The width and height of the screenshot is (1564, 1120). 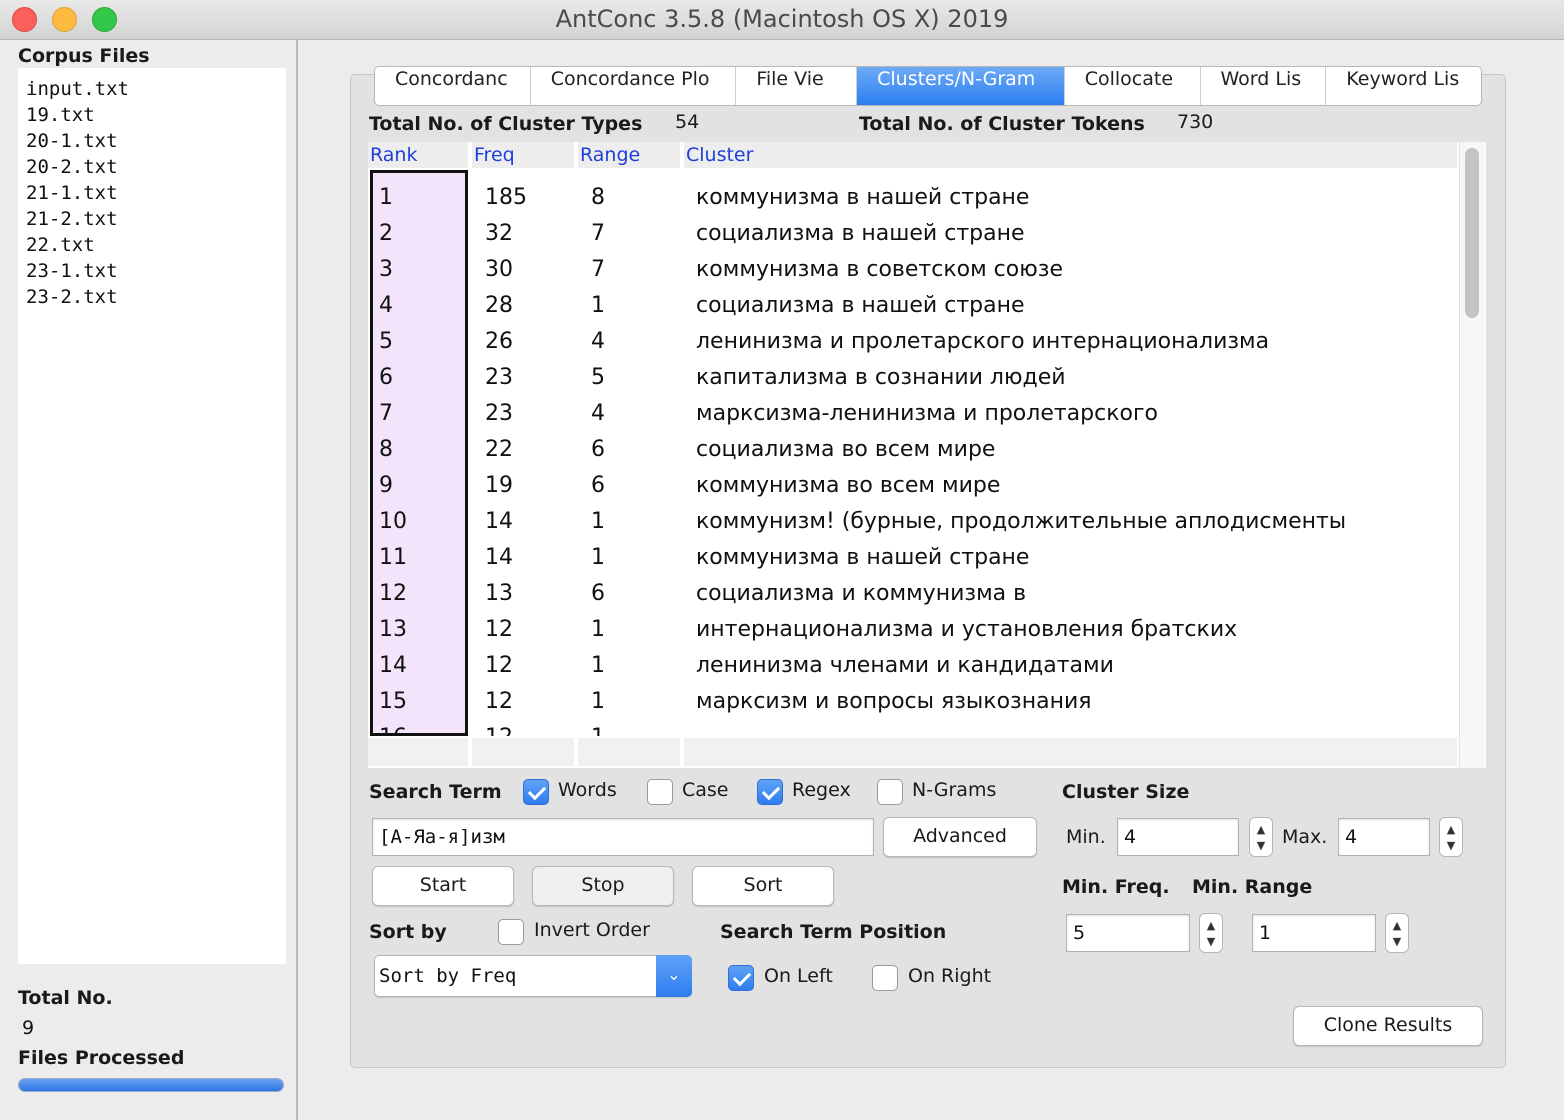 What do you see at coordinates (603, 886) in the screenshot?
I see `stop-button: Stop` at bounding box center [603, 886].